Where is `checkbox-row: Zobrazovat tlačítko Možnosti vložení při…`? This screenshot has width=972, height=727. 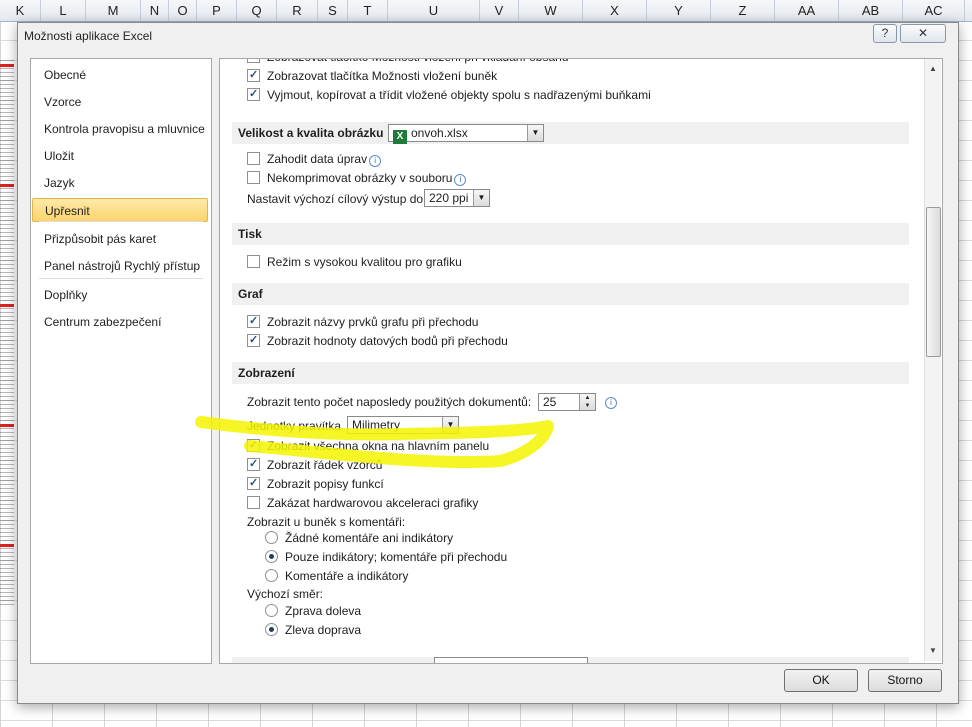 checkbox-row: Zobrazovat tlačítko Možnosti vložení při… is located at coordinates (408, 62).